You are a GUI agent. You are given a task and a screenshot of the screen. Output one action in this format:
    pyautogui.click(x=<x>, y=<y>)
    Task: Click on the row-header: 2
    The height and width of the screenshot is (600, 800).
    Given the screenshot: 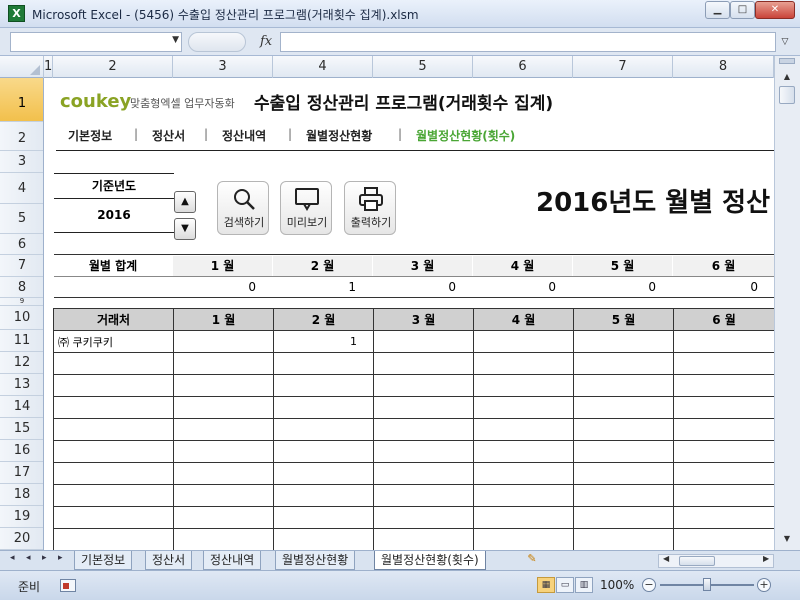 What is the action you would take?
    pyautogui.click(x=21, y=136)
    